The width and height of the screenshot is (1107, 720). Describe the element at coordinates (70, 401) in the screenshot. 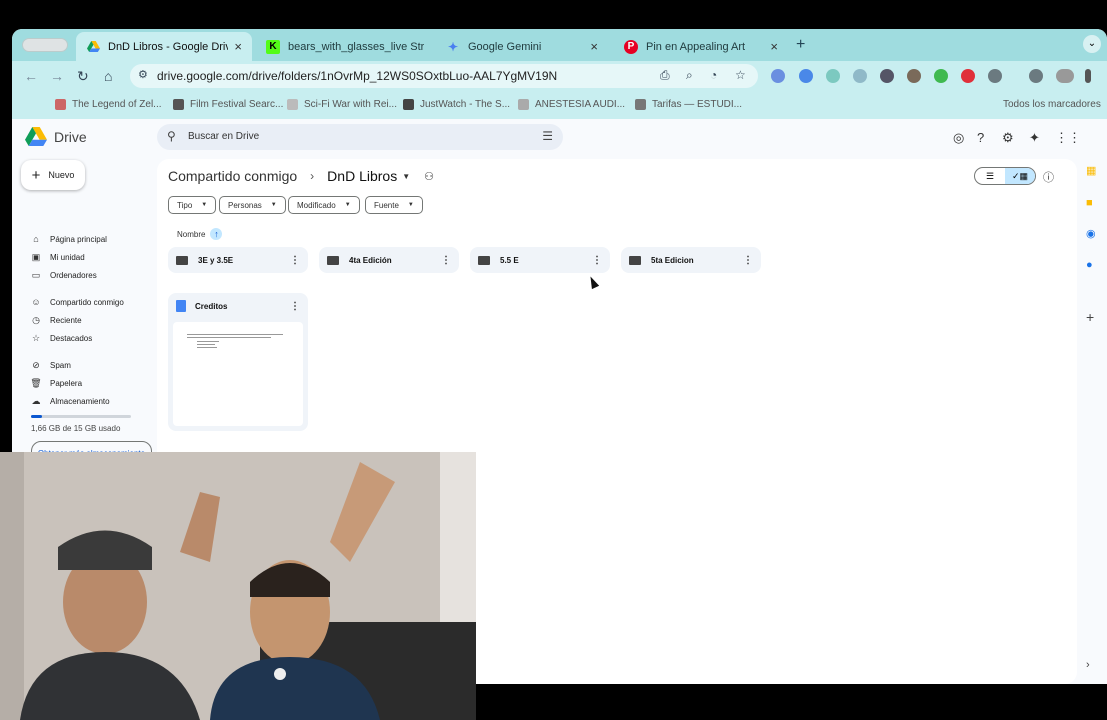

I see `nav-storage: ☁ Almacenamiento` at that location.